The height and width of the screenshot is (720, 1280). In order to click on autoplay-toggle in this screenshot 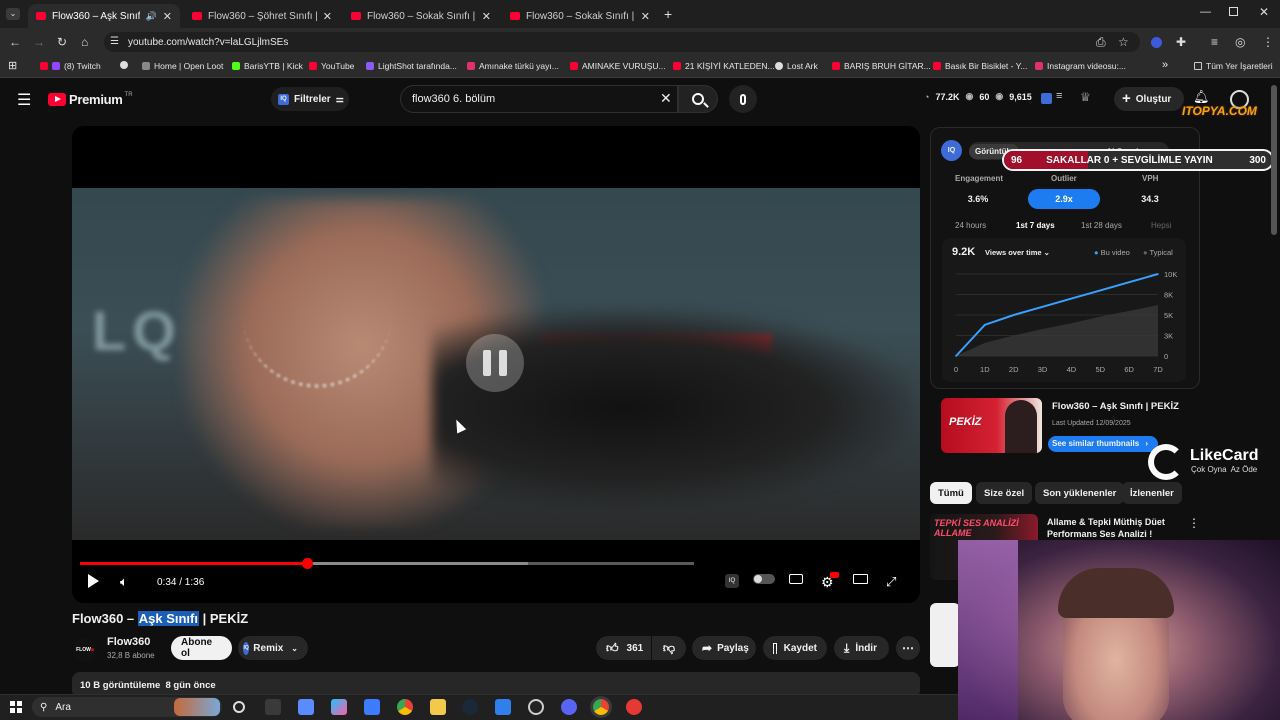, I will do `click(764, 579)`.